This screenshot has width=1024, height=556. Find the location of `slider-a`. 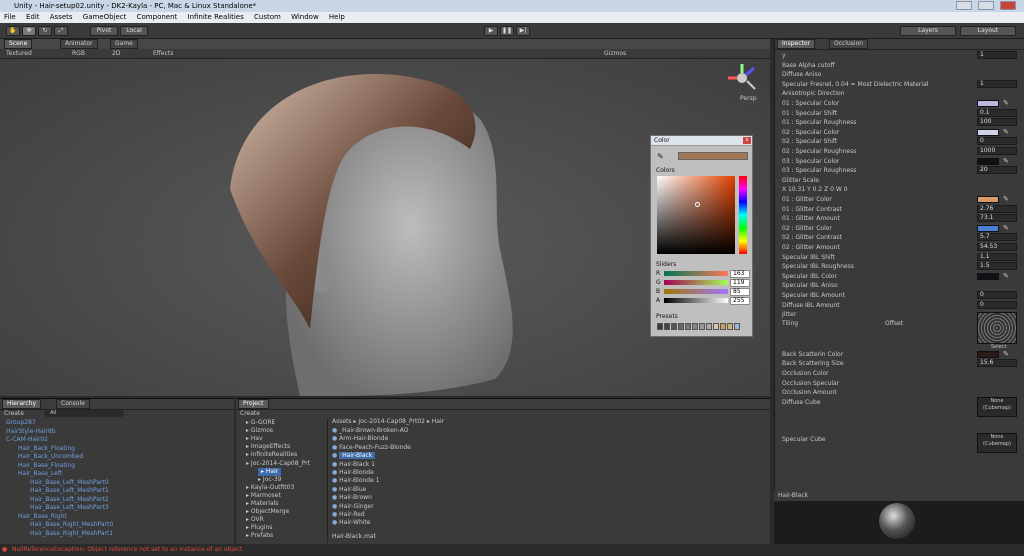

slider-a is located at coordinates (696, 300).